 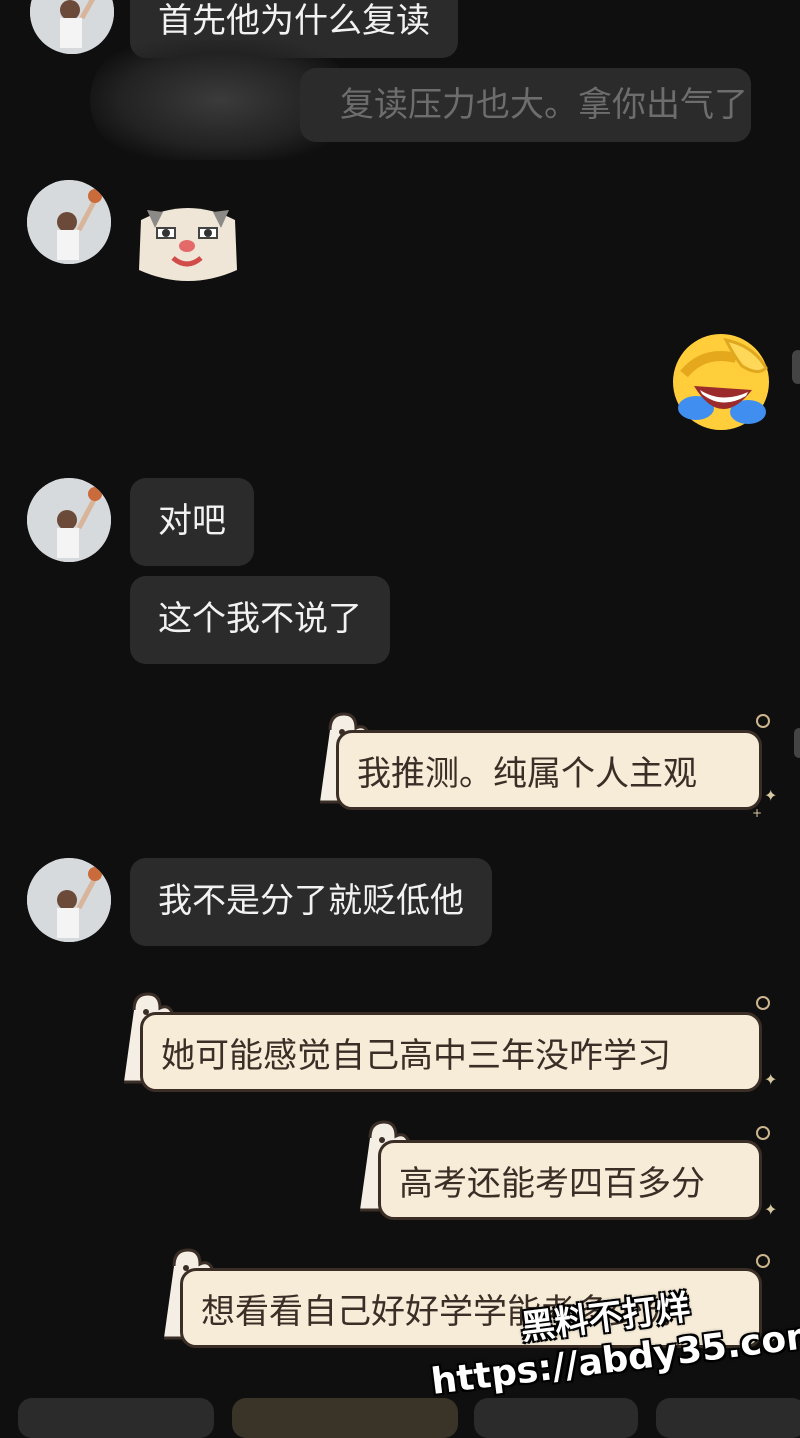 I want to click on cat-face-sticker, so click(x=188, y=244).